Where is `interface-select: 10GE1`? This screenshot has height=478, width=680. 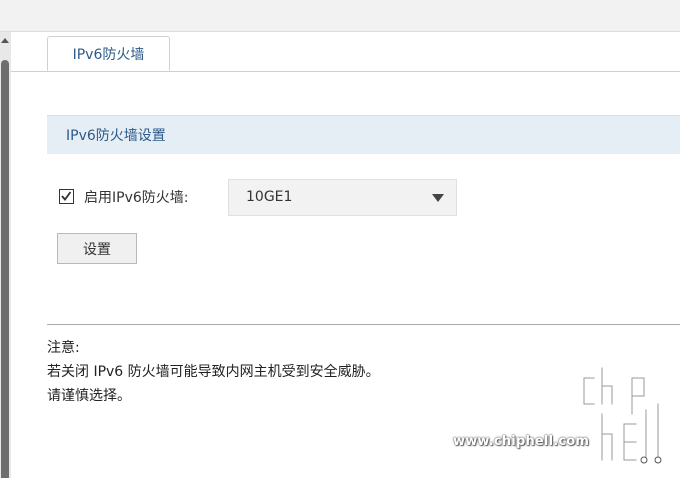
interface-select: 10GE1 is located at coordinates (342, 197).